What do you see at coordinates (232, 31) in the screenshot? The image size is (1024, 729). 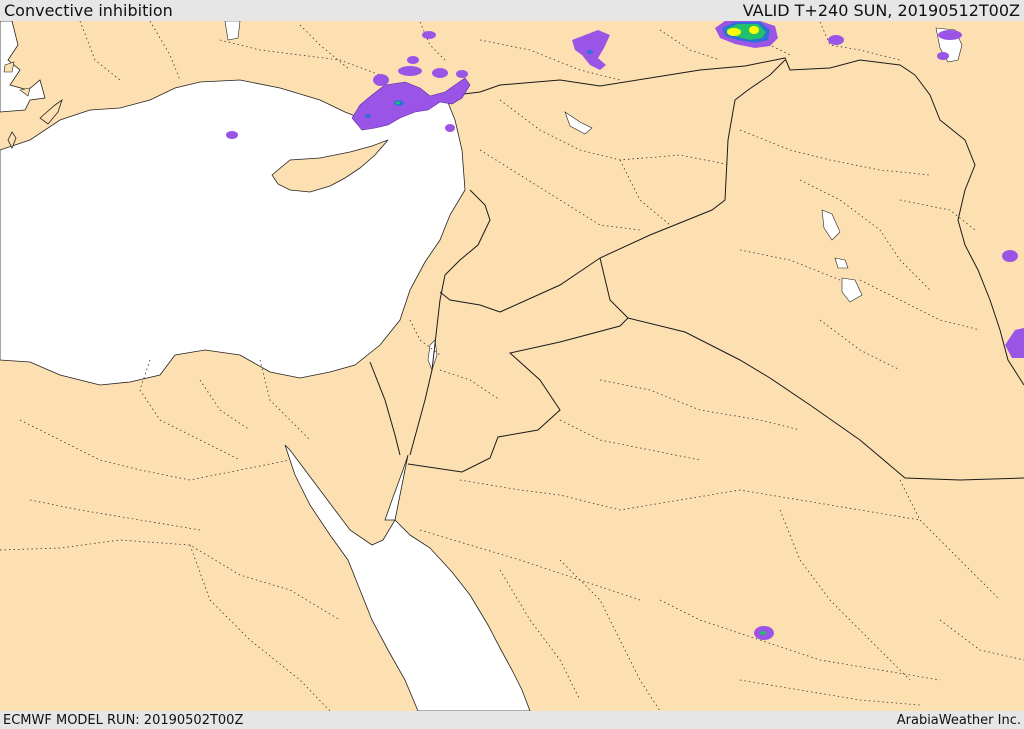 I see `black-sea-edge` at bounding box center [232, 31].